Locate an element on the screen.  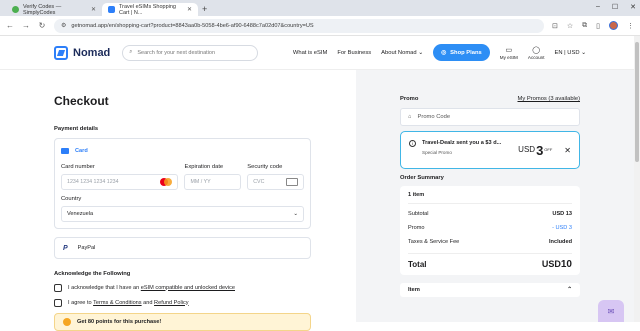
nav-for-business: For Business is located at coordinates (354, 53).